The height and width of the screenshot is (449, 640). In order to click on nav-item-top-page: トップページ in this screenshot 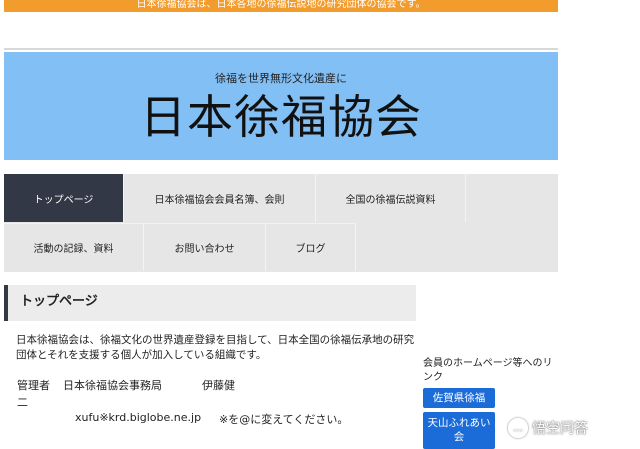, I will do `click(64, 198)`.